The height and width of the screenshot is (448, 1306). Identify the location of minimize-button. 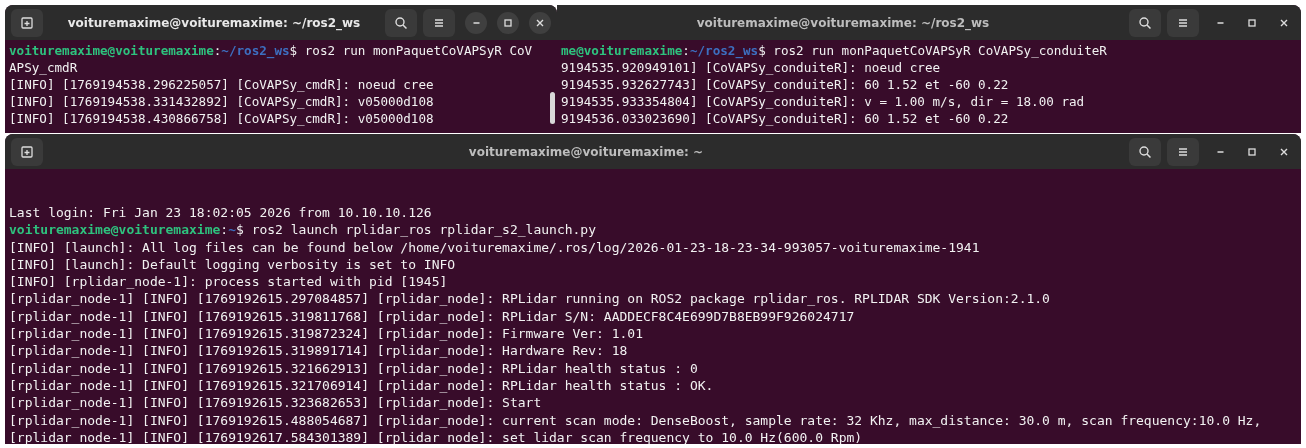
(476, 22).